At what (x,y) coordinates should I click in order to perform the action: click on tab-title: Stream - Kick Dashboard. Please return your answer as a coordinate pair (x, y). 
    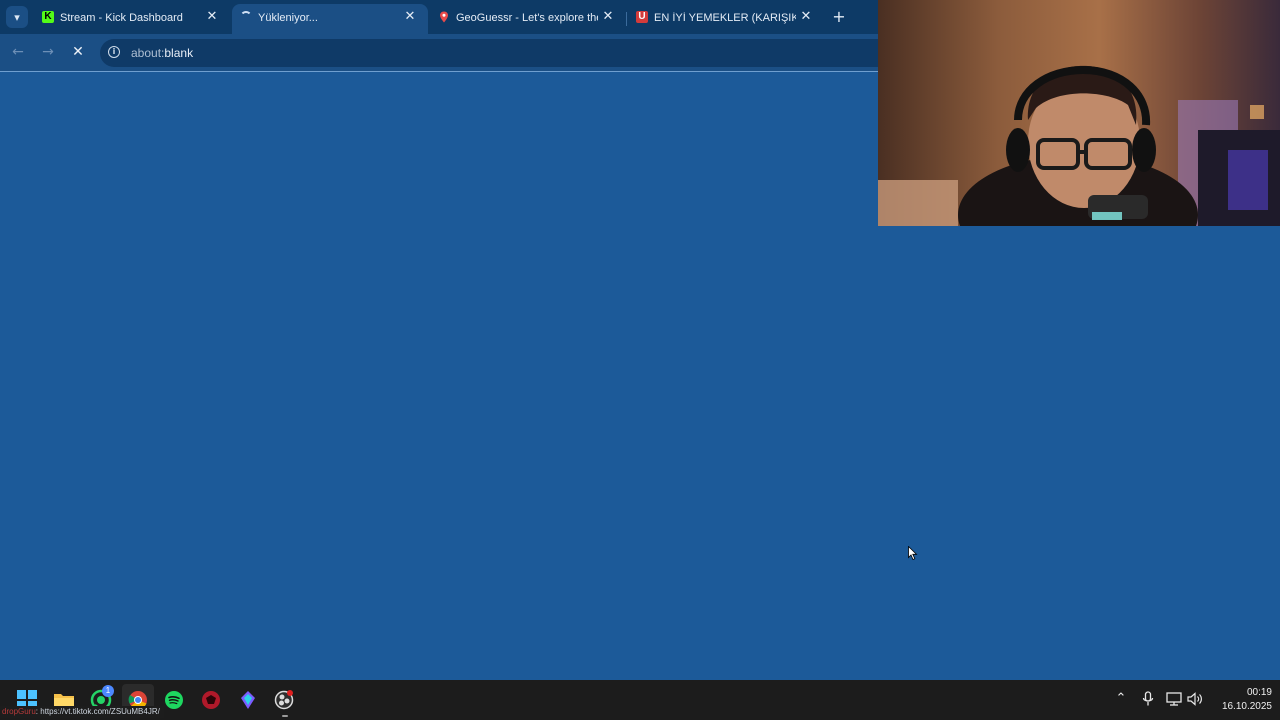
    Looking at the image, I should click on (121, 18).